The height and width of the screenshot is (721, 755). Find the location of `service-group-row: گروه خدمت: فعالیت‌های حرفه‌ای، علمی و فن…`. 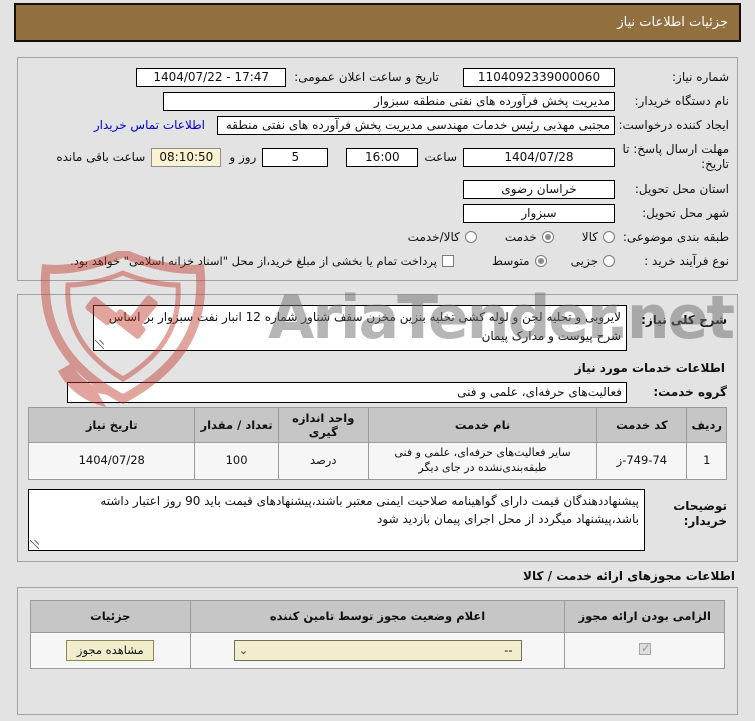

service-group-row: گروه خدمت: فعالیت‌های حرفه‌ای، علمی و فن… is located at coordinates (377, 392).